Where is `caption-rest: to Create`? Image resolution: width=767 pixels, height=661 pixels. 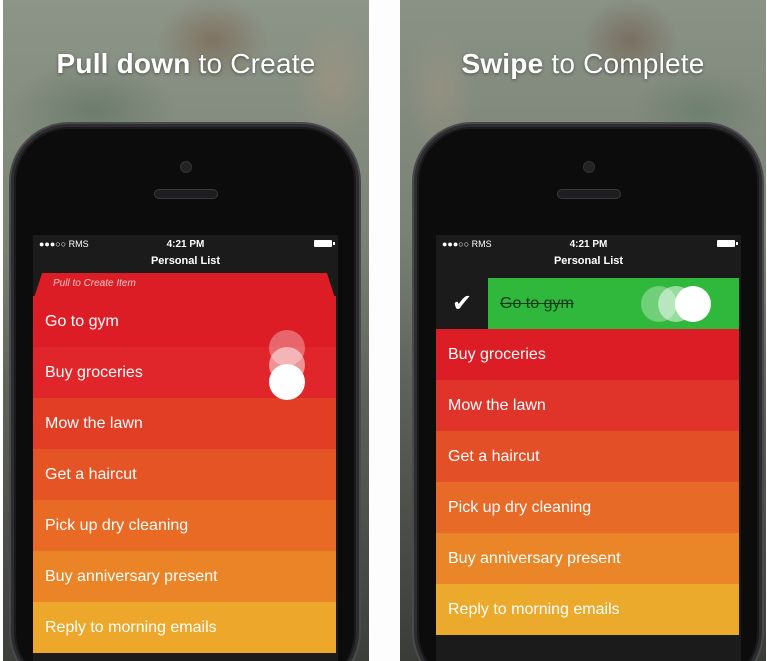
caption-rest: to Create is located at coordinates (253, 63).